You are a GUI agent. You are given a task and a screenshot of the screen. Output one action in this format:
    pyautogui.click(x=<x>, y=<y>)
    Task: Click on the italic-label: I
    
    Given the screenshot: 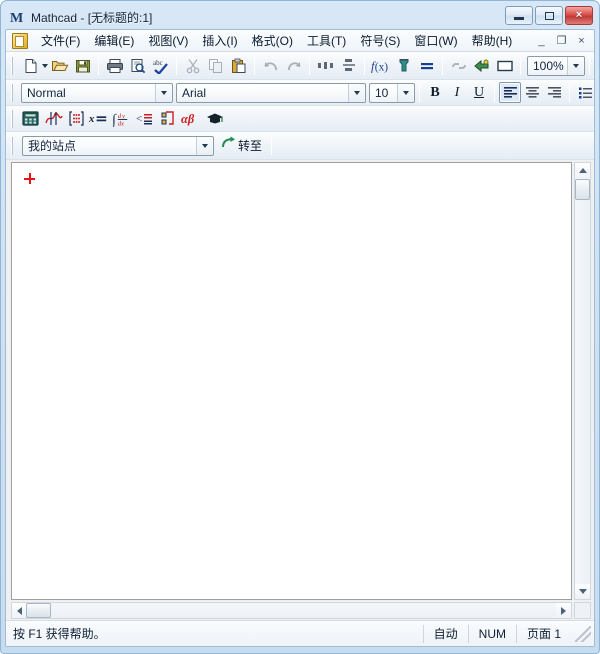 What is the action you would take?
    pyautogui.click(x=457, y=92)
    